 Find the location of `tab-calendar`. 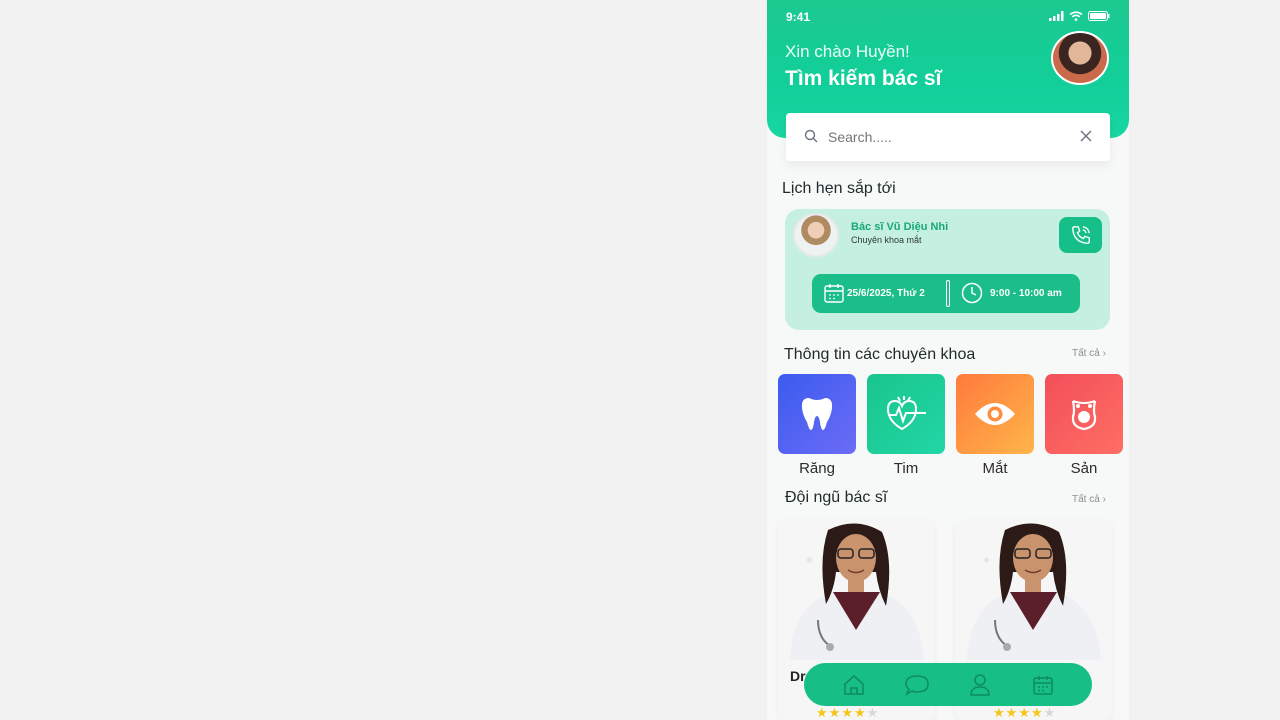

tab-calendar is located at coordinates (1043, 685).